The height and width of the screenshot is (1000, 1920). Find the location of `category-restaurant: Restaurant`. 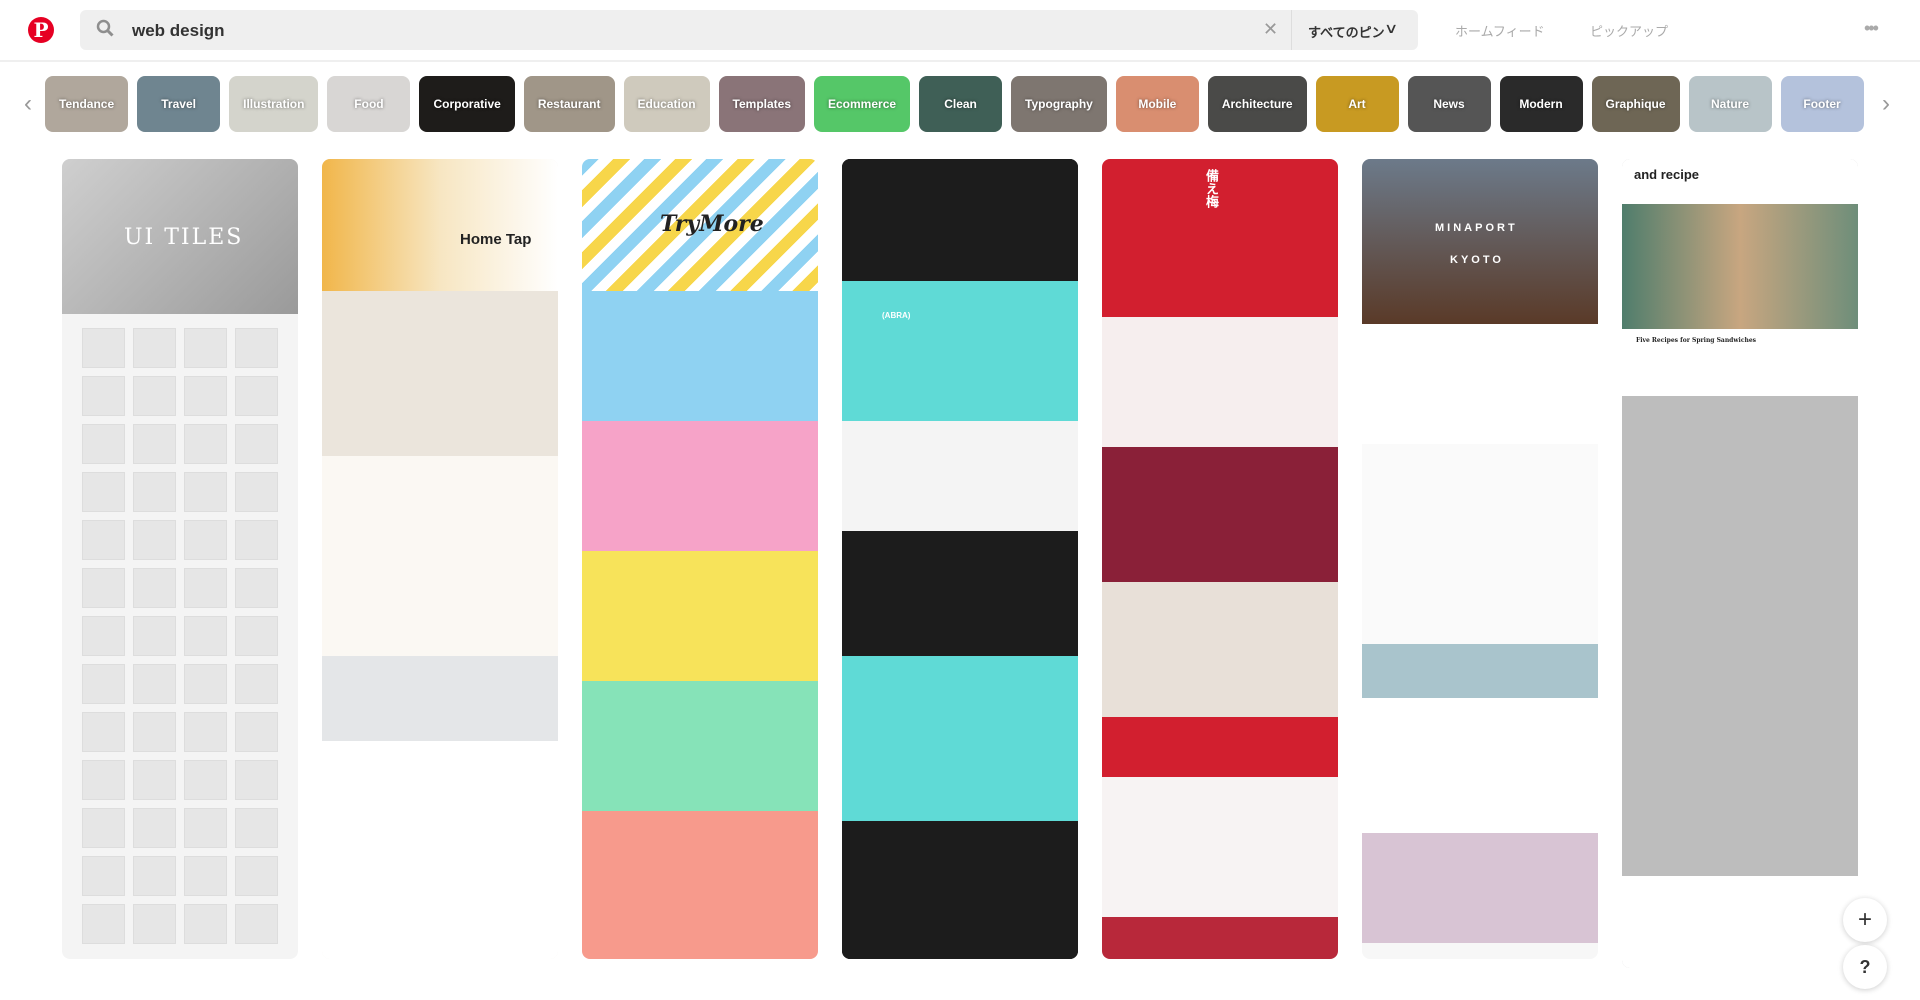

category-restaurant: Restaurant is located at coordinates (569, 104).